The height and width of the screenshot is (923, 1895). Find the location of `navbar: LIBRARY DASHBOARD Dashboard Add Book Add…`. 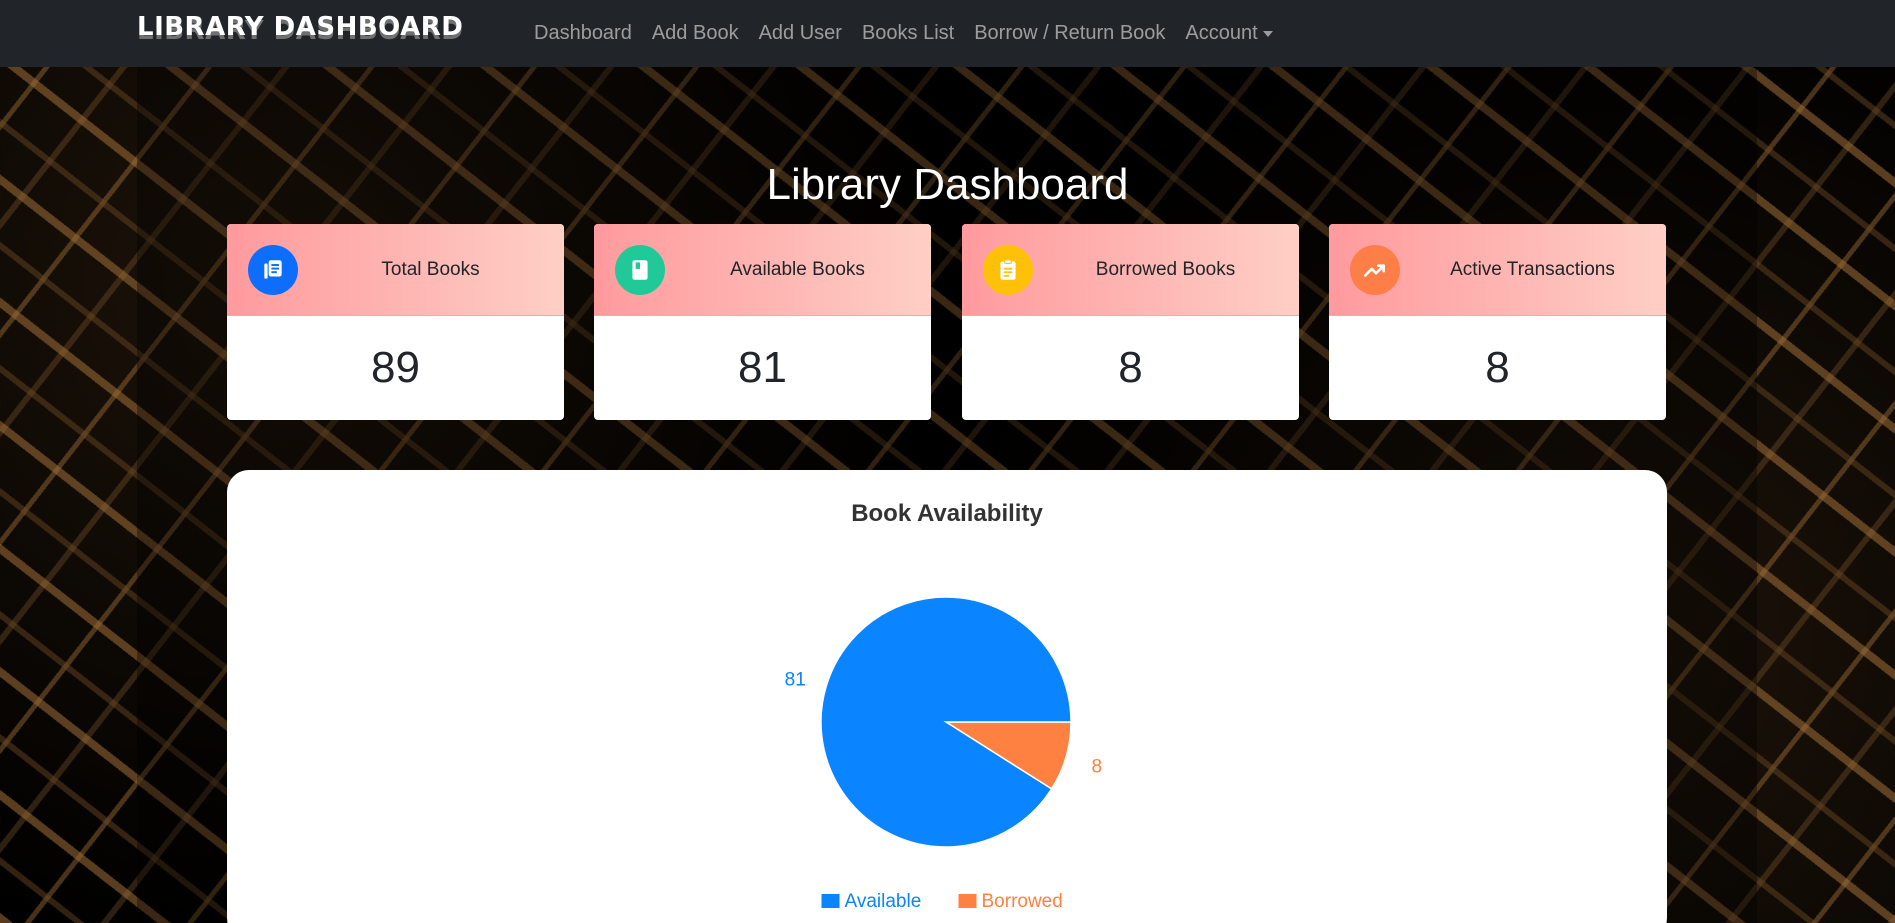

navbar: LIBRARY DASHBOARD Dashboard Add Book Add… is located at coordinates (947, 33).